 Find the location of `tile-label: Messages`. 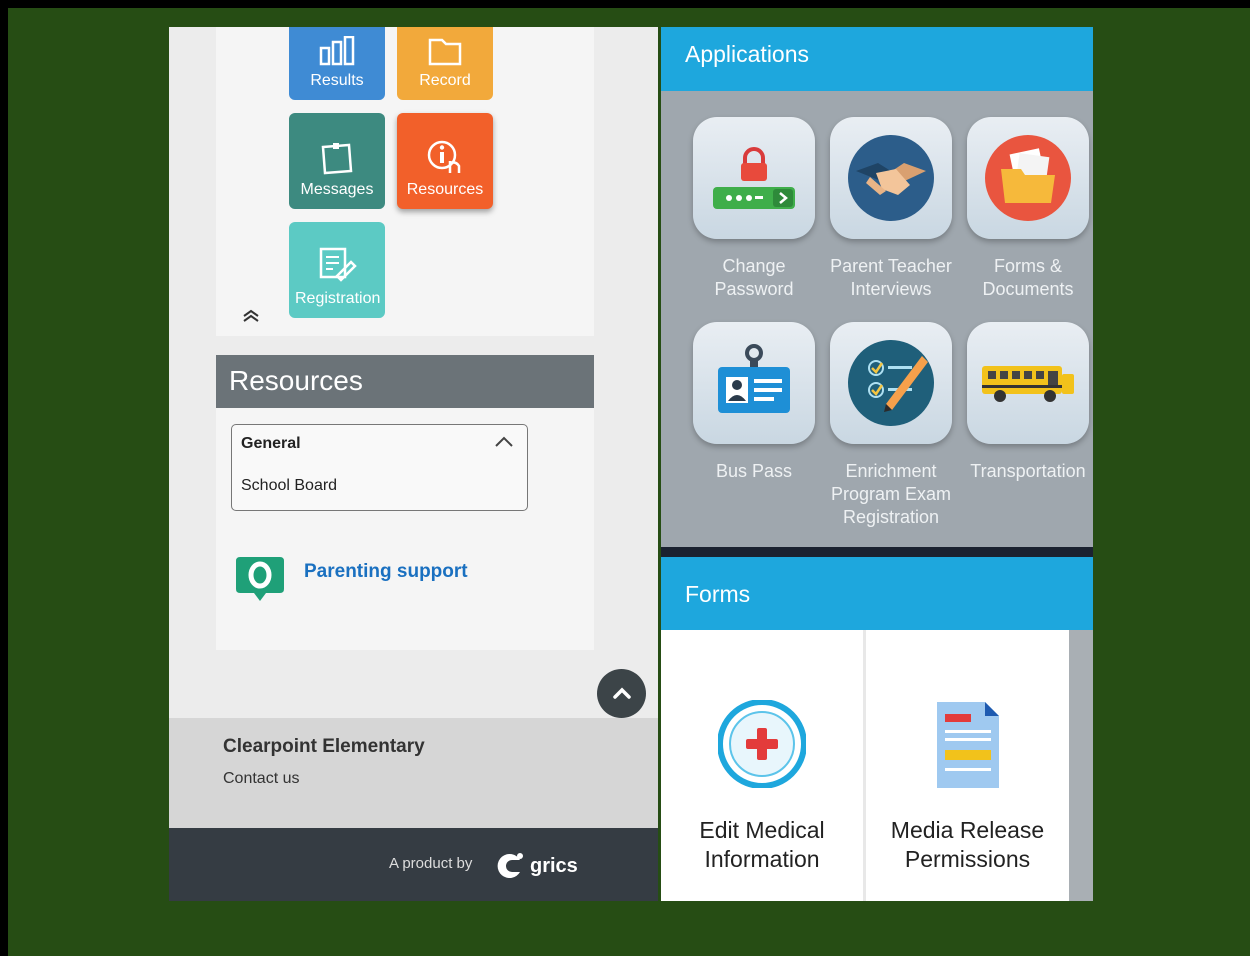

tile-label: Messages is located at coordinates (337, 189).